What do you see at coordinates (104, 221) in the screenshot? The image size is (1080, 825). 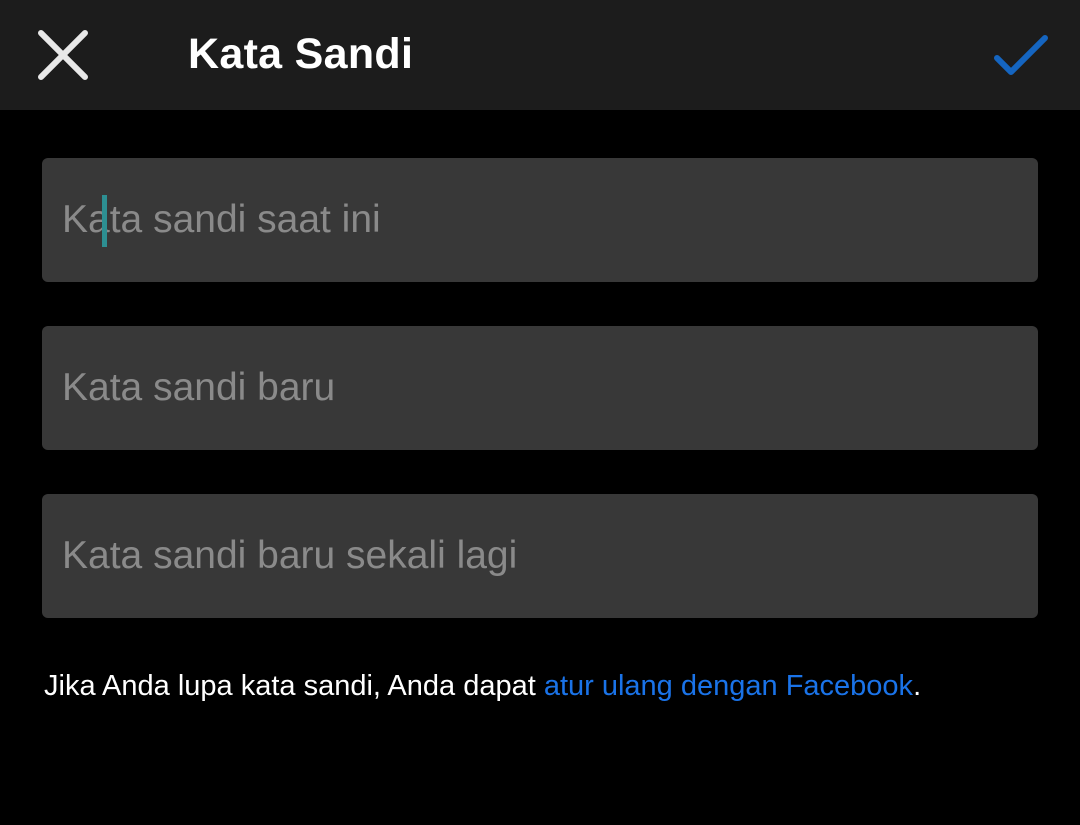 I see `text-cursor` at bounding box center [104, 221].